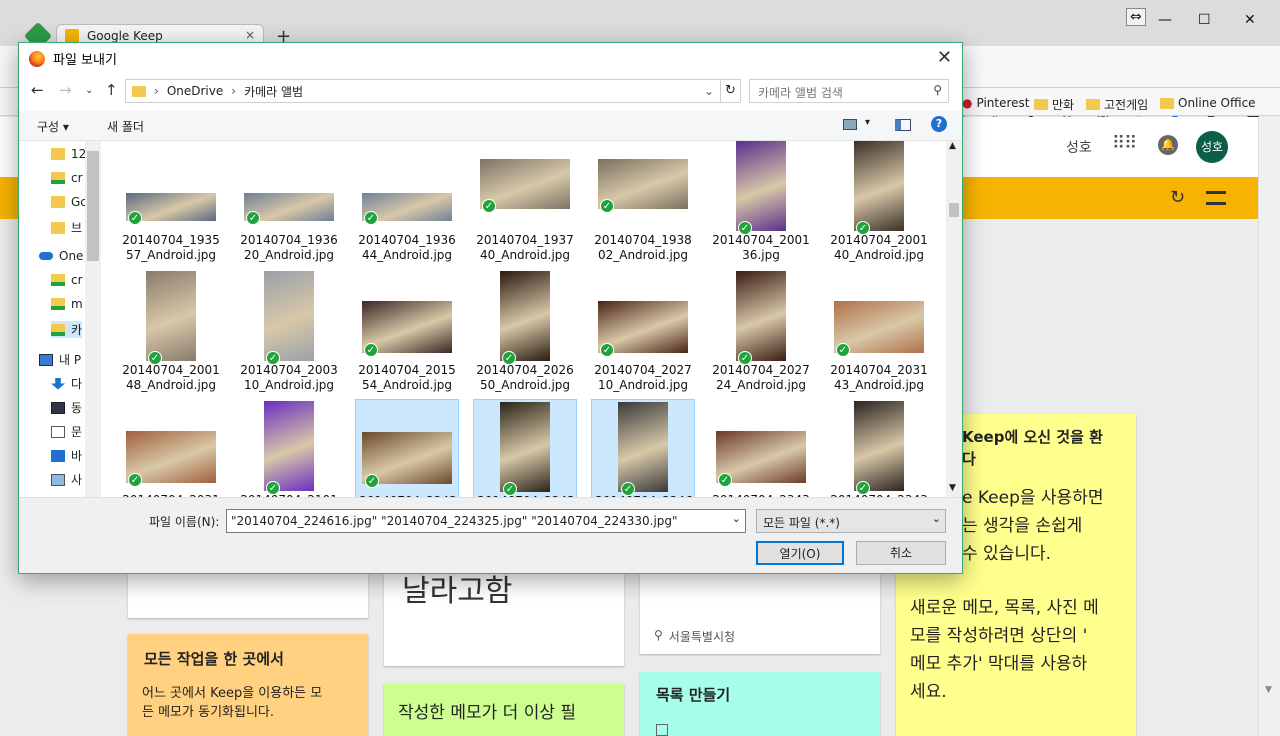 This screenshot has height=736, width=1280. What do you see at coordinates (65, 90) in the screenshot?
I see `forward-arrow-icon: →` at bounding box center [65, 90].